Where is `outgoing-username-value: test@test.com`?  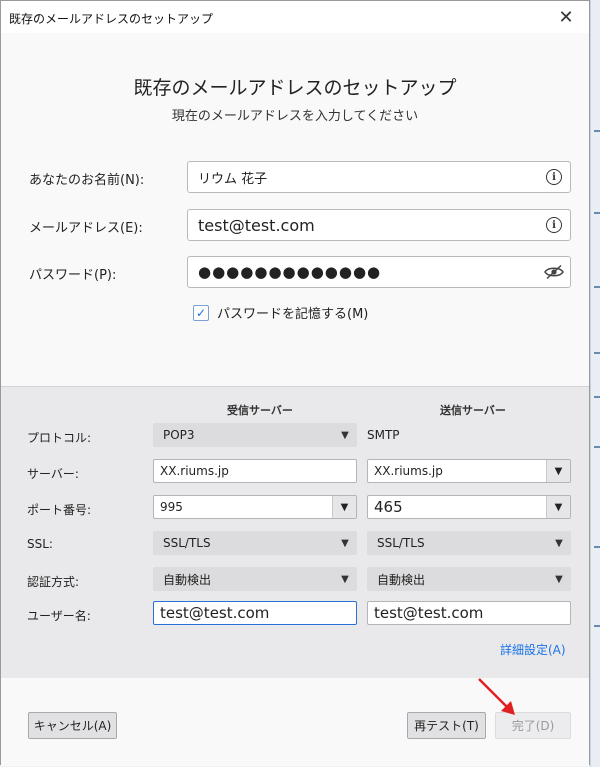 outgoing-username-value: test@test.com is located at coordinates (429, 613).